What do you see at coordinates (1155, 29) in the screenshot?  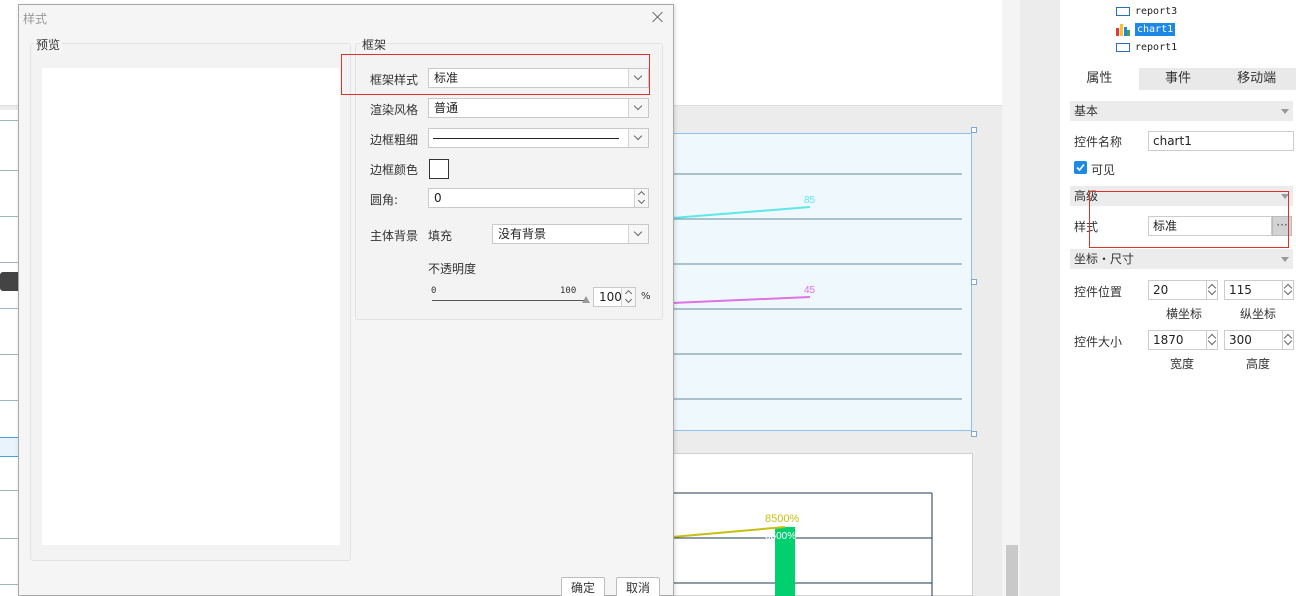 I see `tree-item-label: chart1` at bounding box center [1155, 29].